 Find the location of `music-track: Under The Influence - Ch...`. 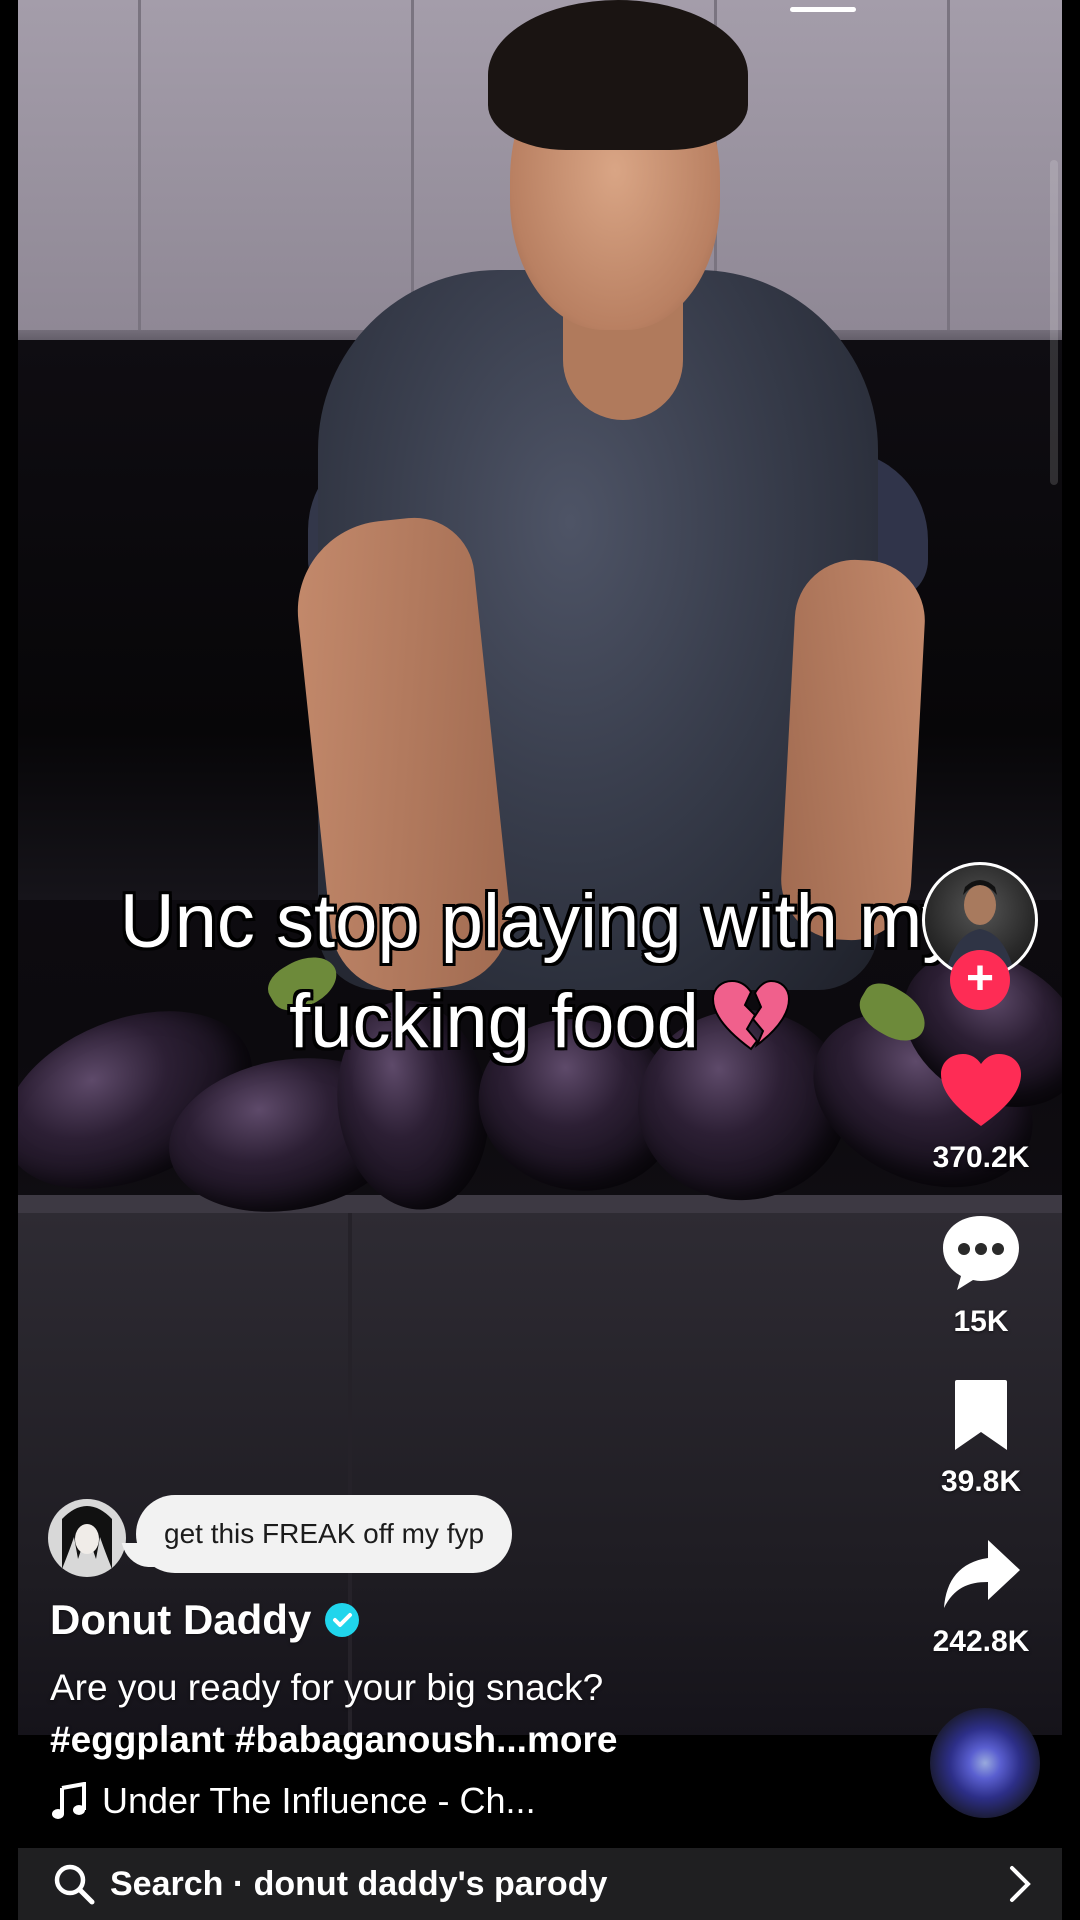

music-track: Under The Influence - Ch... is located at coordinates (294, 1801).